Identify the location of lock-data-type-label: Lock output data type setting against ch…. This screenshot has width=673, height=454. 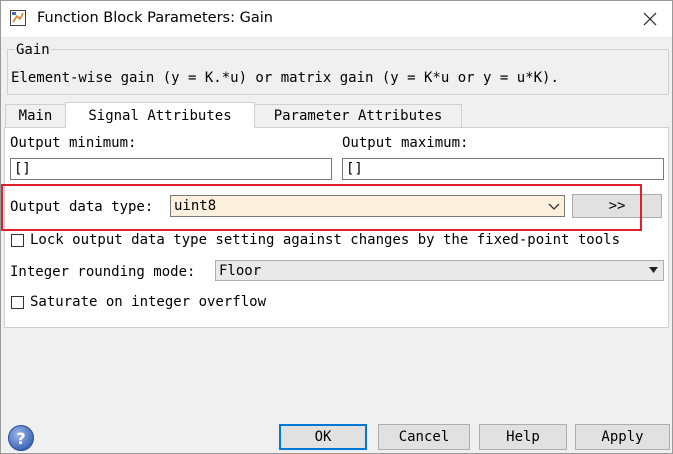
(325, 240).